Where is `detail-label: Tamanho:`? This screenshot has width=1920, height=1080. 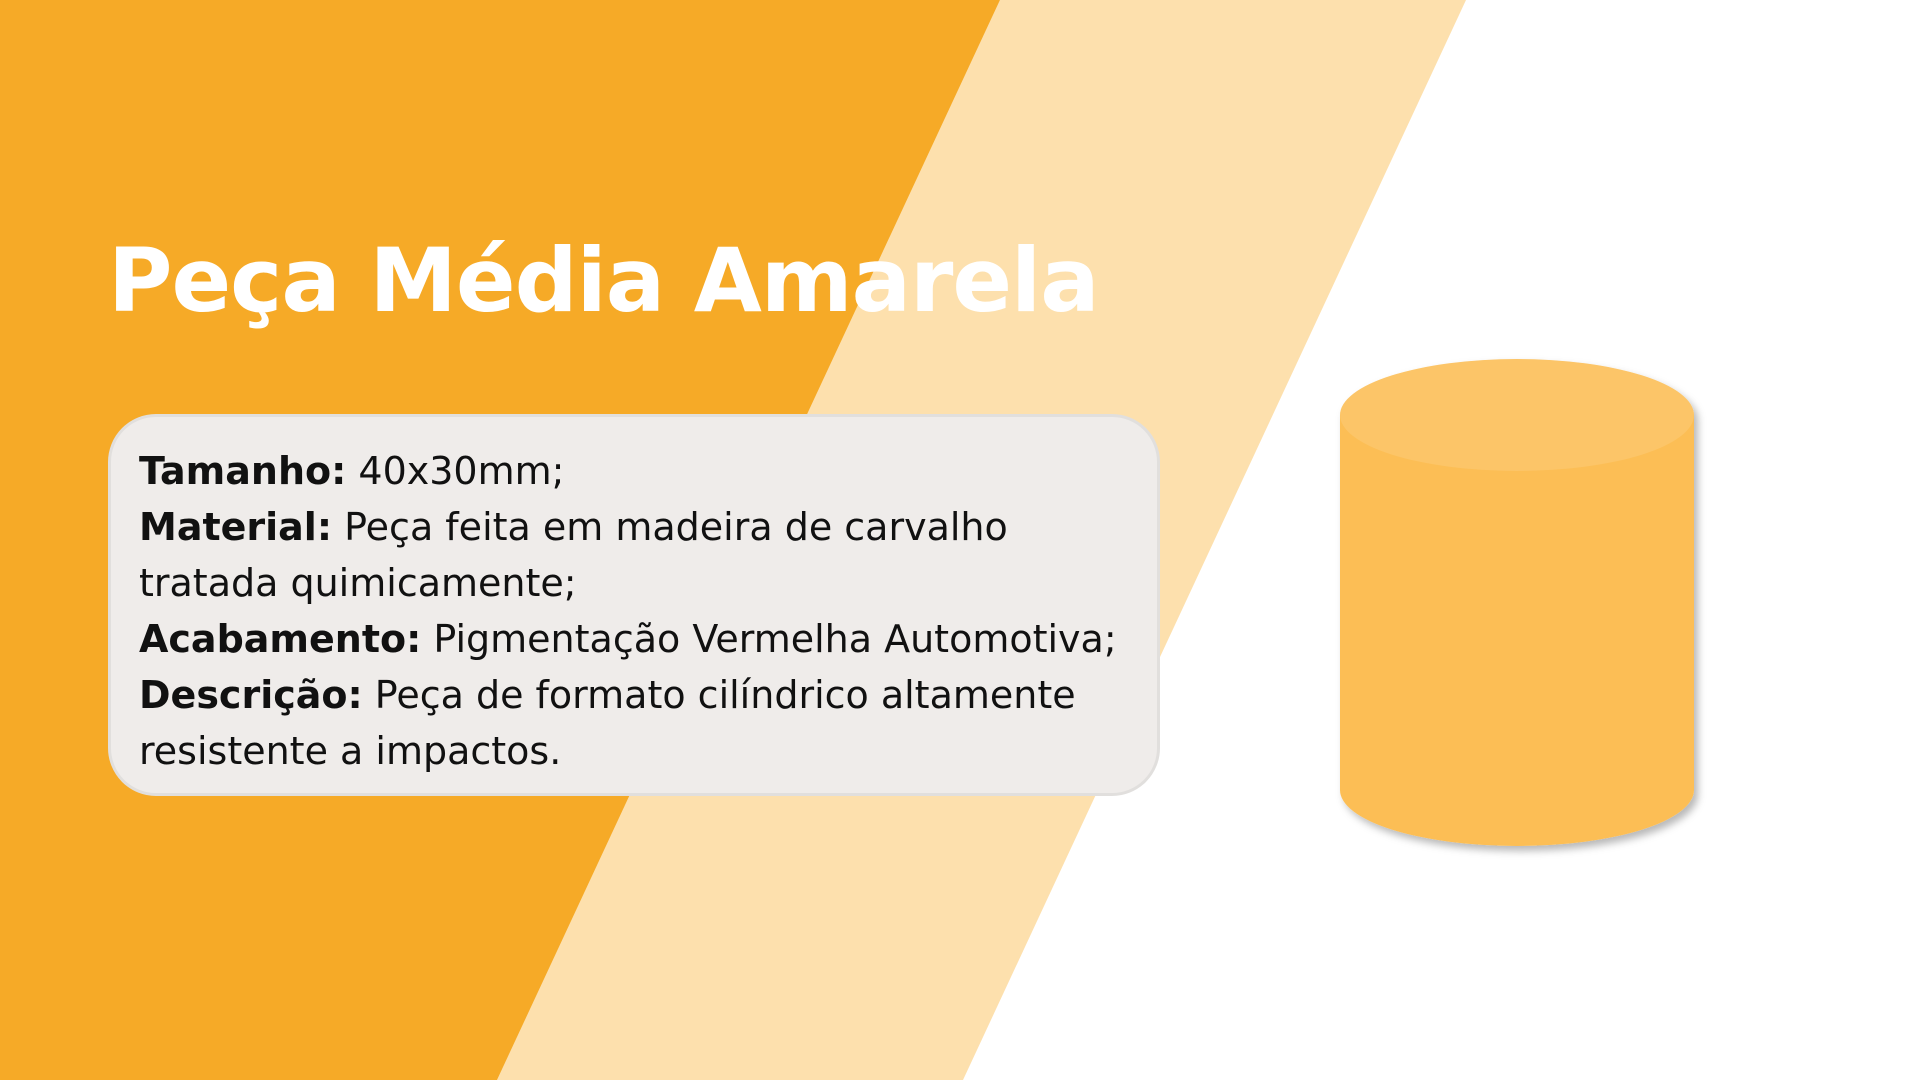
detail-label: Tamanho: is located at coordinates (243, 471).